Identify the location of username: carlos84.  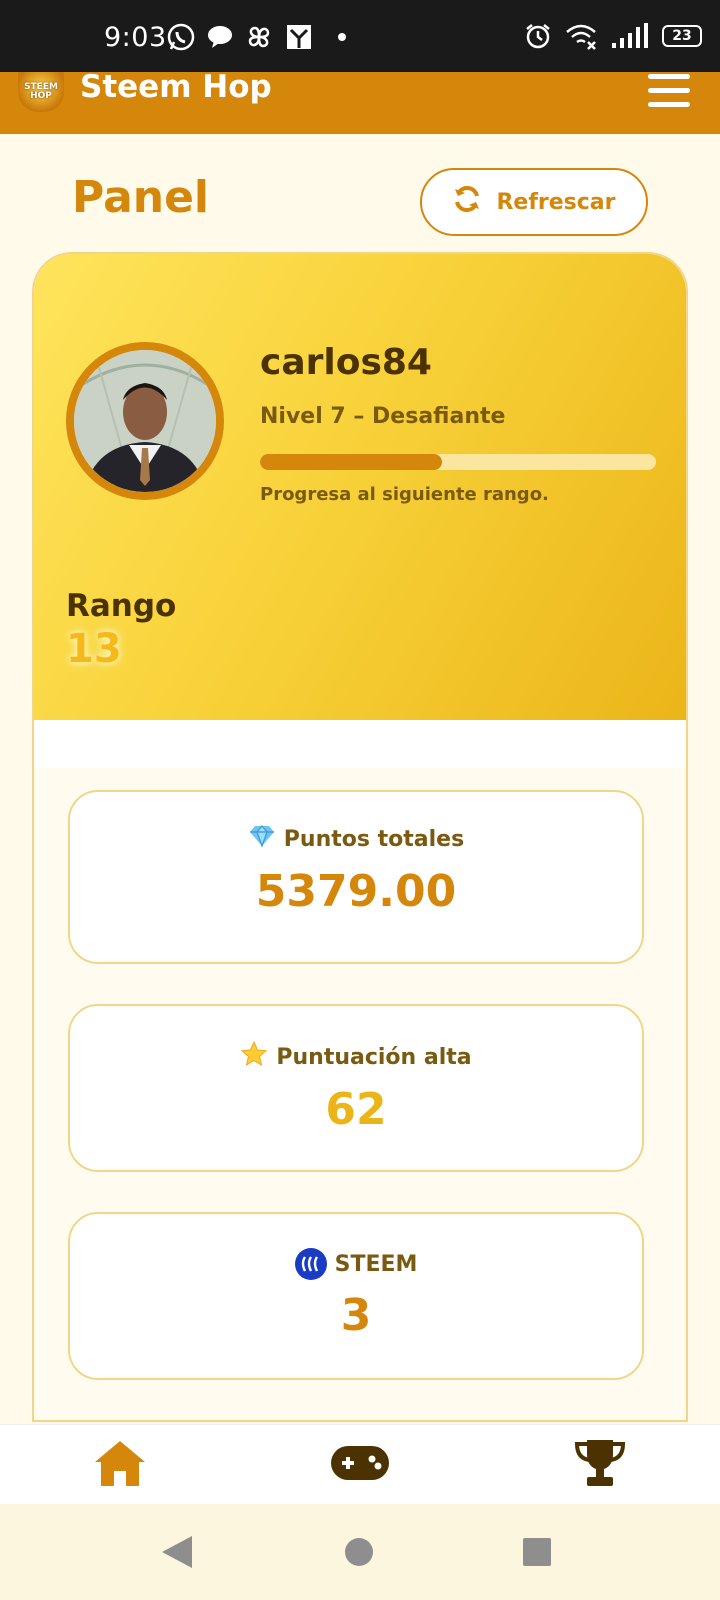
(346, 362).